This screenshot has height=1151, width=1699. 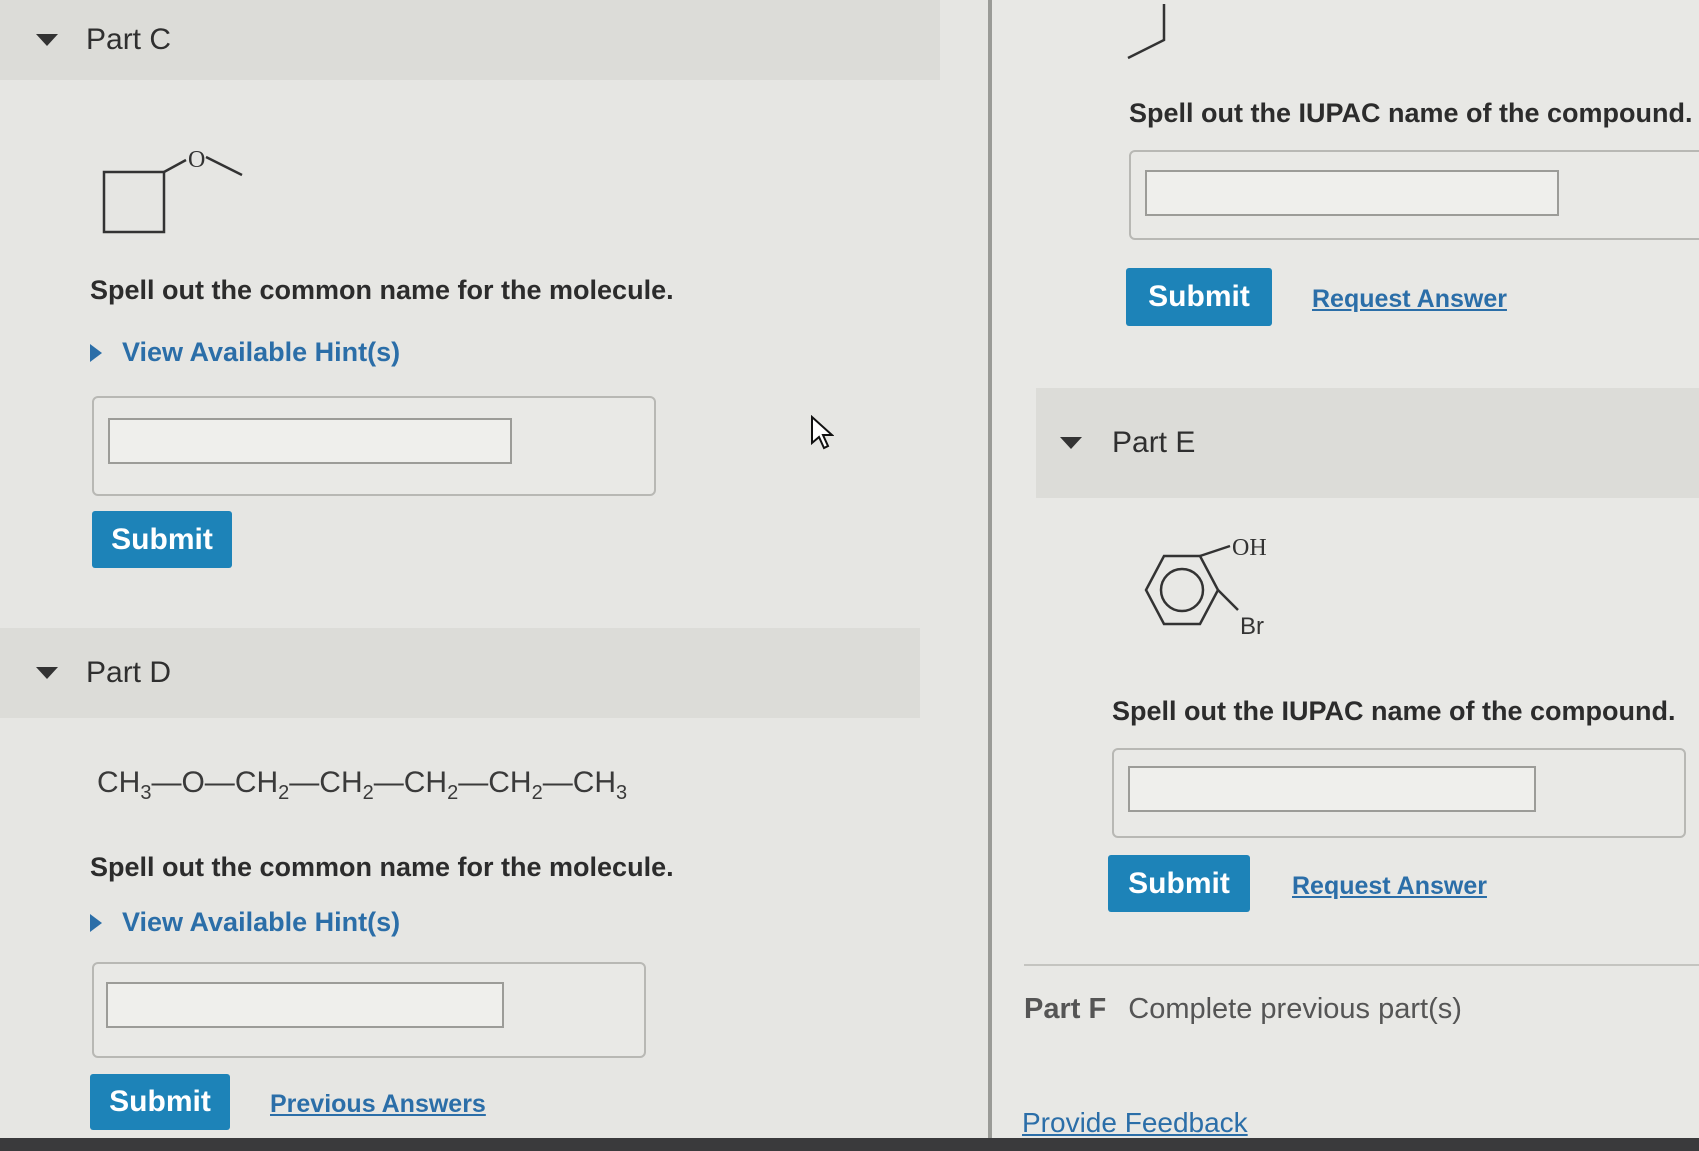 What do you see at coordinates (160, 1102) in the screenshot?
I see `part-d-submit-button: Submit` at bounding box center [160, 1102].